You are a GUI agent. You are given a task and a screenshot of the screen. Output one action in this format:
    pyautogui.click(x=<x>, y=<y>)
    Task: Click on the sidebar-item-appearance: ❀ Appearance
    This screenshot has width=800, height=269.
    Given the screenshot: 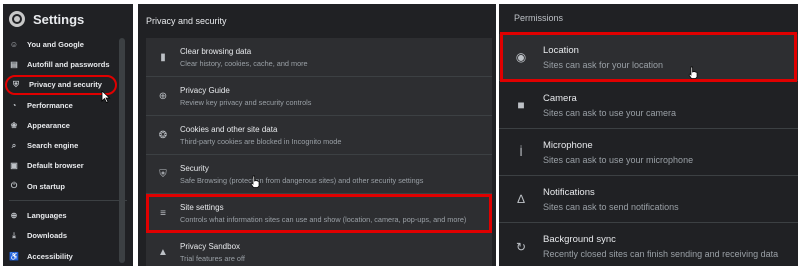 What is the action you would take?
    pyautogui.click(x=68, y=125)
    